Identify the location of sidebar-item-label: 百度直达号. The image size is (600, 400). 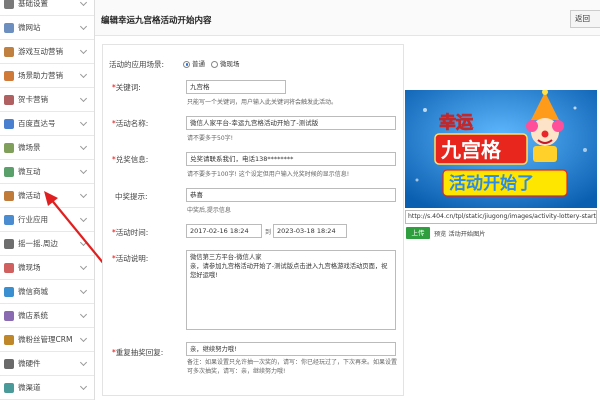
(37, 123).